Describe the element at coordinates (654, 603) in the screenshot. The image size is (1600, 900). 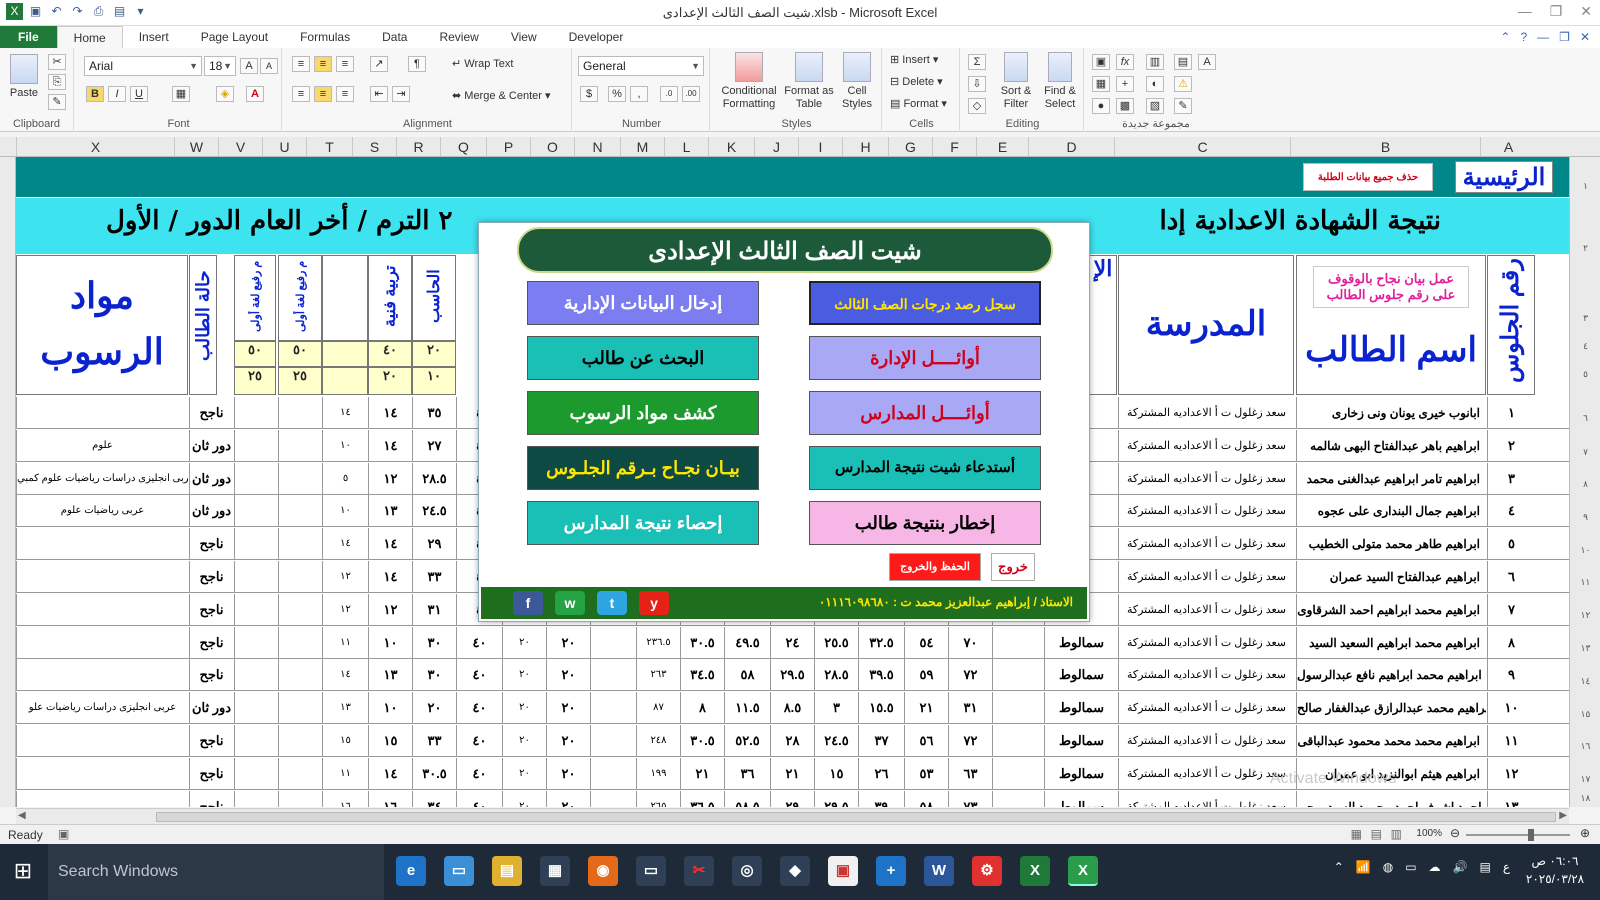
I see `youtube-icon: y` at that location.